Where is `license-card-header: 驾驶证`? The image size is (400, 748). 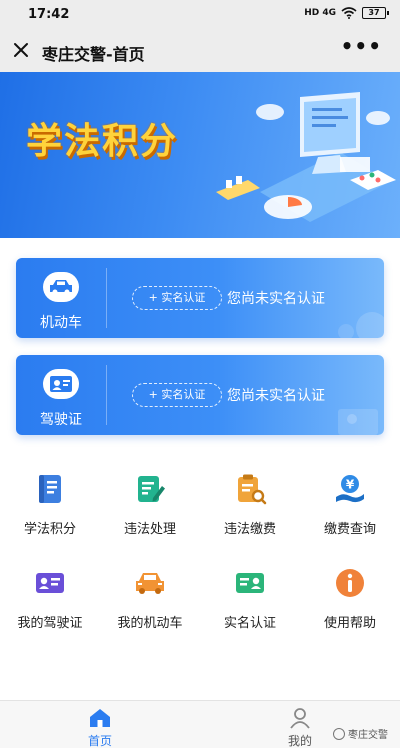 license-card-header: 驾驶证 is located at coordinates (61, 395).